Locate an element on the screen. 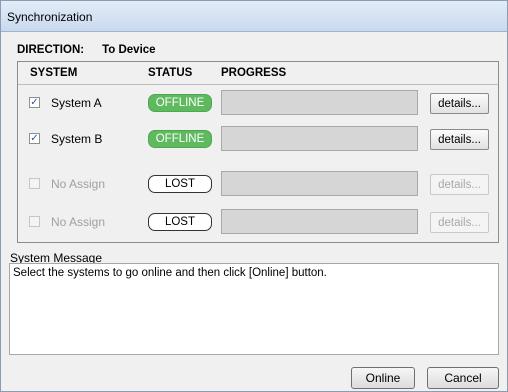 The image size is (508, 392). system-name: System B is located at coordinates (77, 139).